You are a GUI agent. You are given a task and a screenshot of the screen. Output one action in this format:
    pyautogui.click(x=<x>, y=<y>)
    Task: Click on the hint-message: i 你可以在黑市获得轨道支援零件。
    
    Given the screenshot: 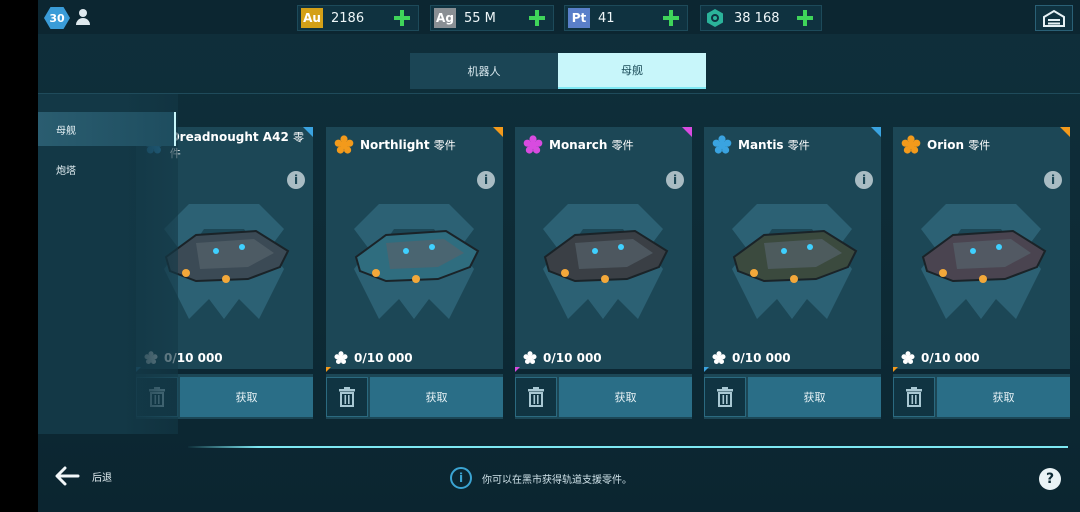 What is the action you would take?
    pyautogui.click(x=541, y=478)
    